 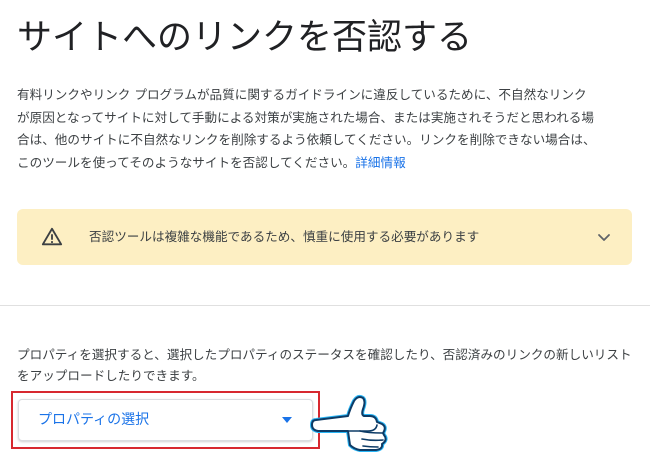 I want to click on warning-triangle-icon, so click(x=52, y=236).